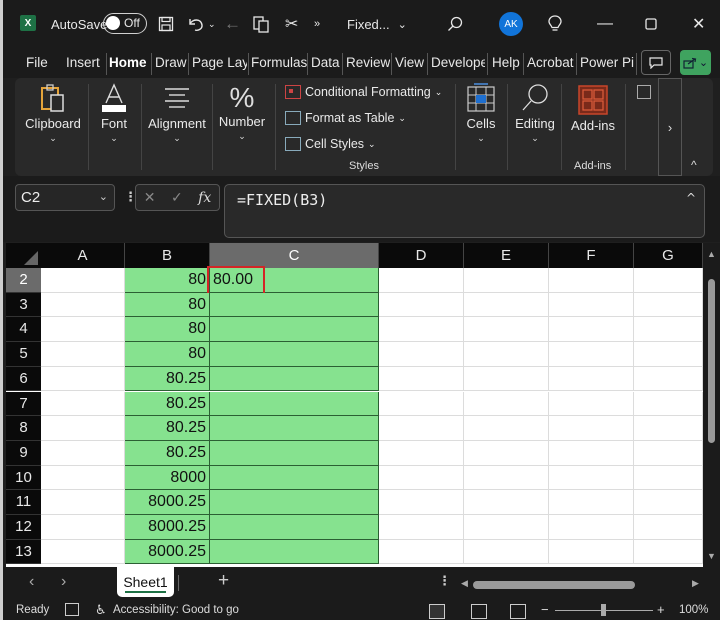 Image resolution: width=720 pixels, height=620 pixels. I want to click on tab-review: Review, so click(368, 62).